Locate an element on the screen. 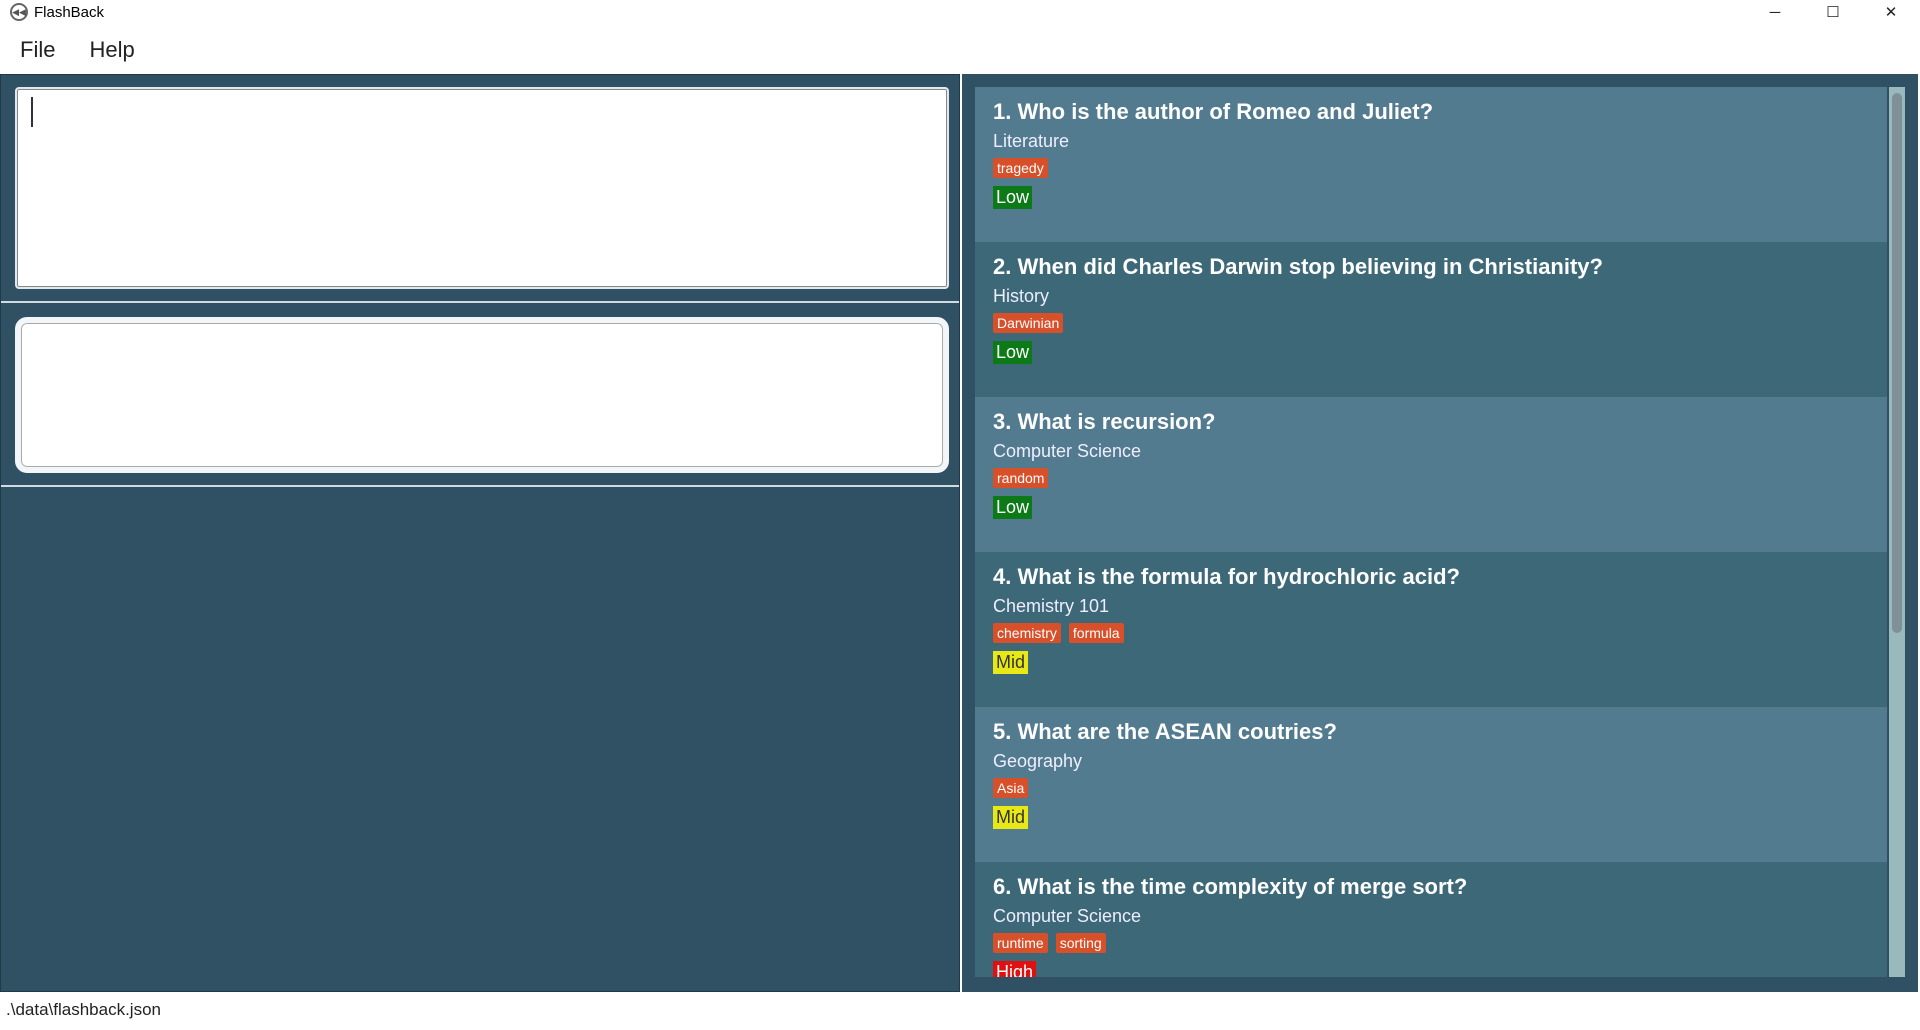  text-caret is located at coordinates (32, 112).